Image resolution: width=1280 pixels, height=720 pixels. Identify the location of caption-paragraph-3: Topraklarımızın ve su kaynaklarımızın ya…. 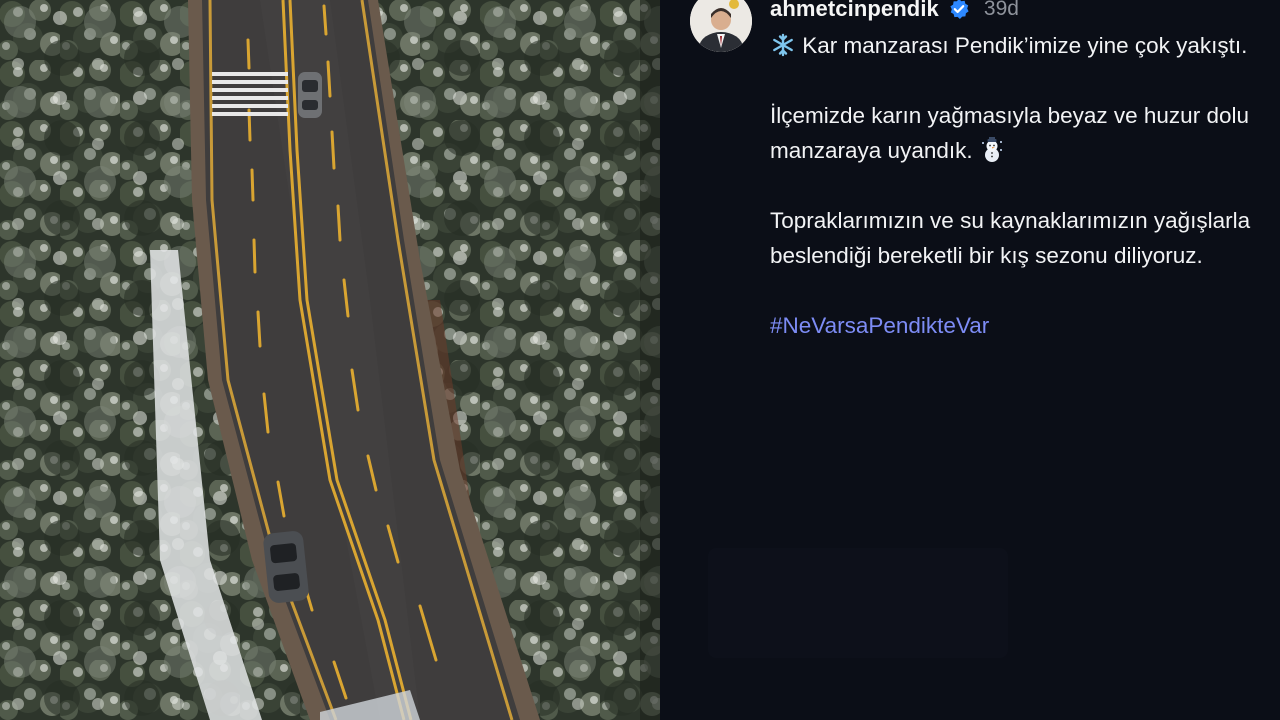
(1020, 238).